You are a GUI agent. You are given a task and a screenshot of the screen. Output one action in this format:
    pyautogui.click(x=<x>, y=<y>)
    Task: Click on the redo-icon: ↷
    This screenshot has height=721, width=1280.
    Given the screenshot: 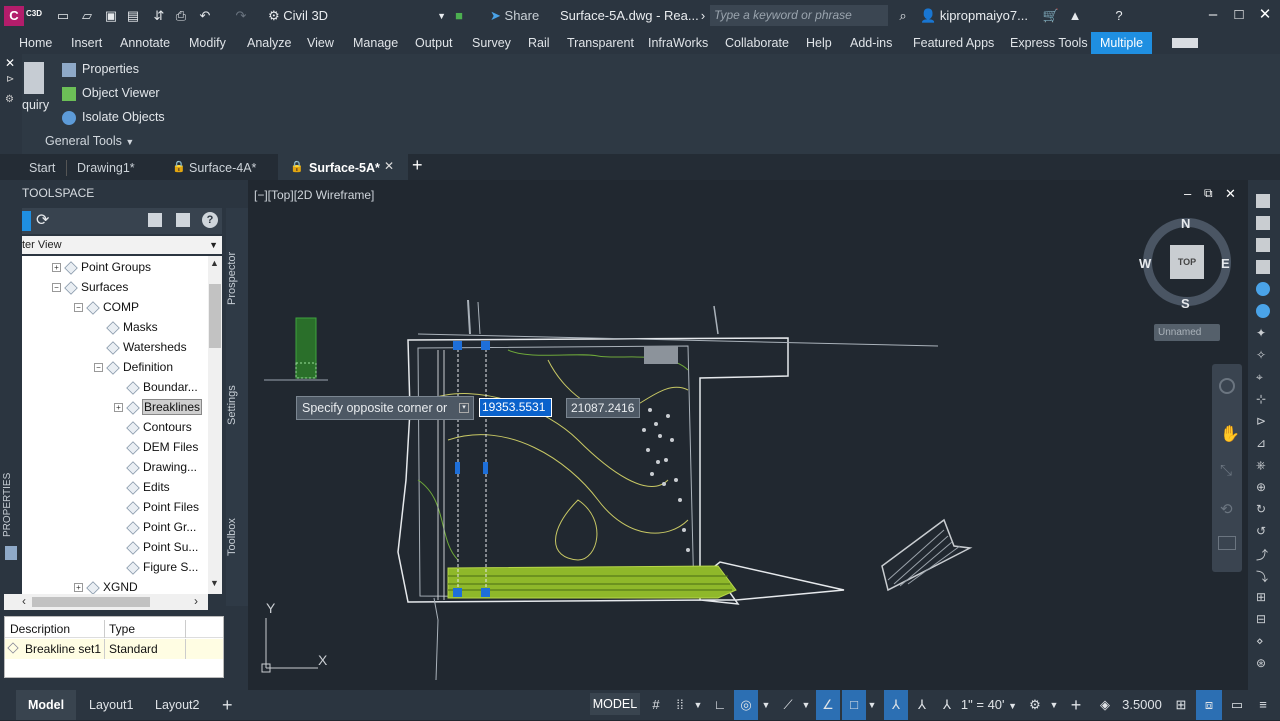 What is the action you would take?
    pyautogui.click(x=241, y=16)
    